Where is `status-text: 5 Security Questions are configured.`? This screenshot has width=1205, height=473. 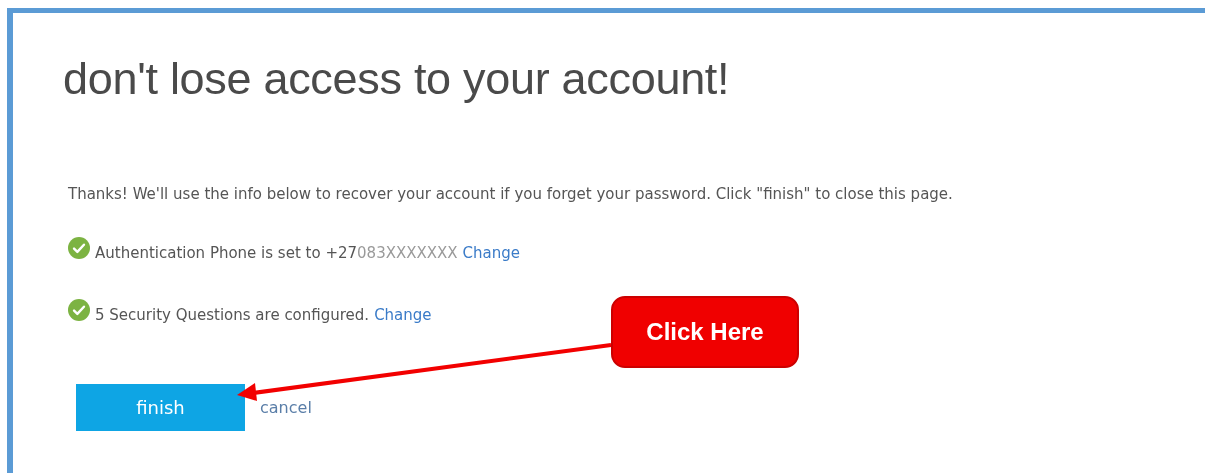 status-text: 5 Security Questions are configured. is located at coordinates (232, 315).